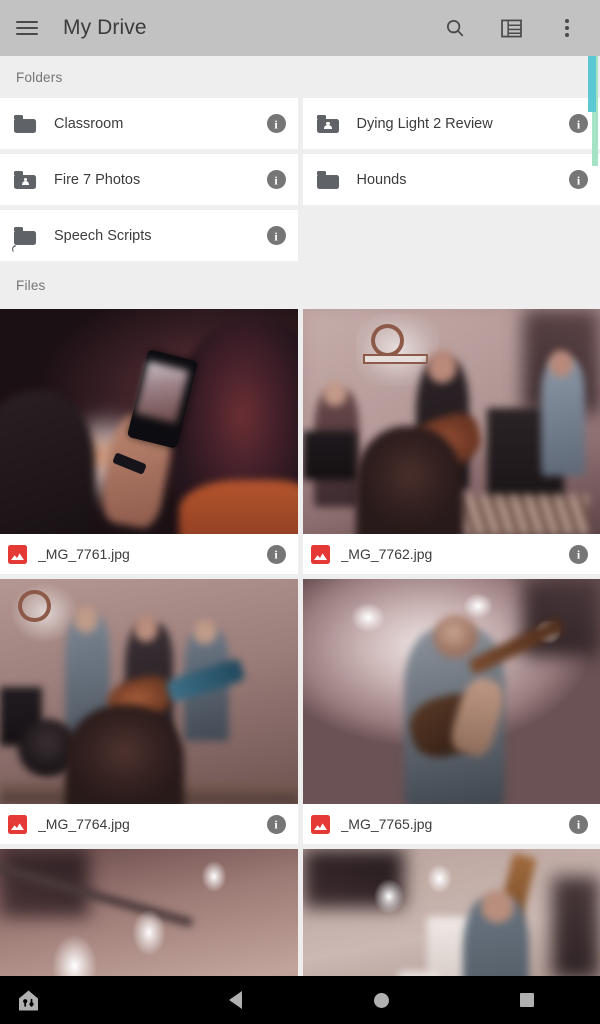  What do you see at coordinates (97, 179) in the screenshot?
I see `folder-name: Fire 7 Photos` at bounding box center [97, 179].